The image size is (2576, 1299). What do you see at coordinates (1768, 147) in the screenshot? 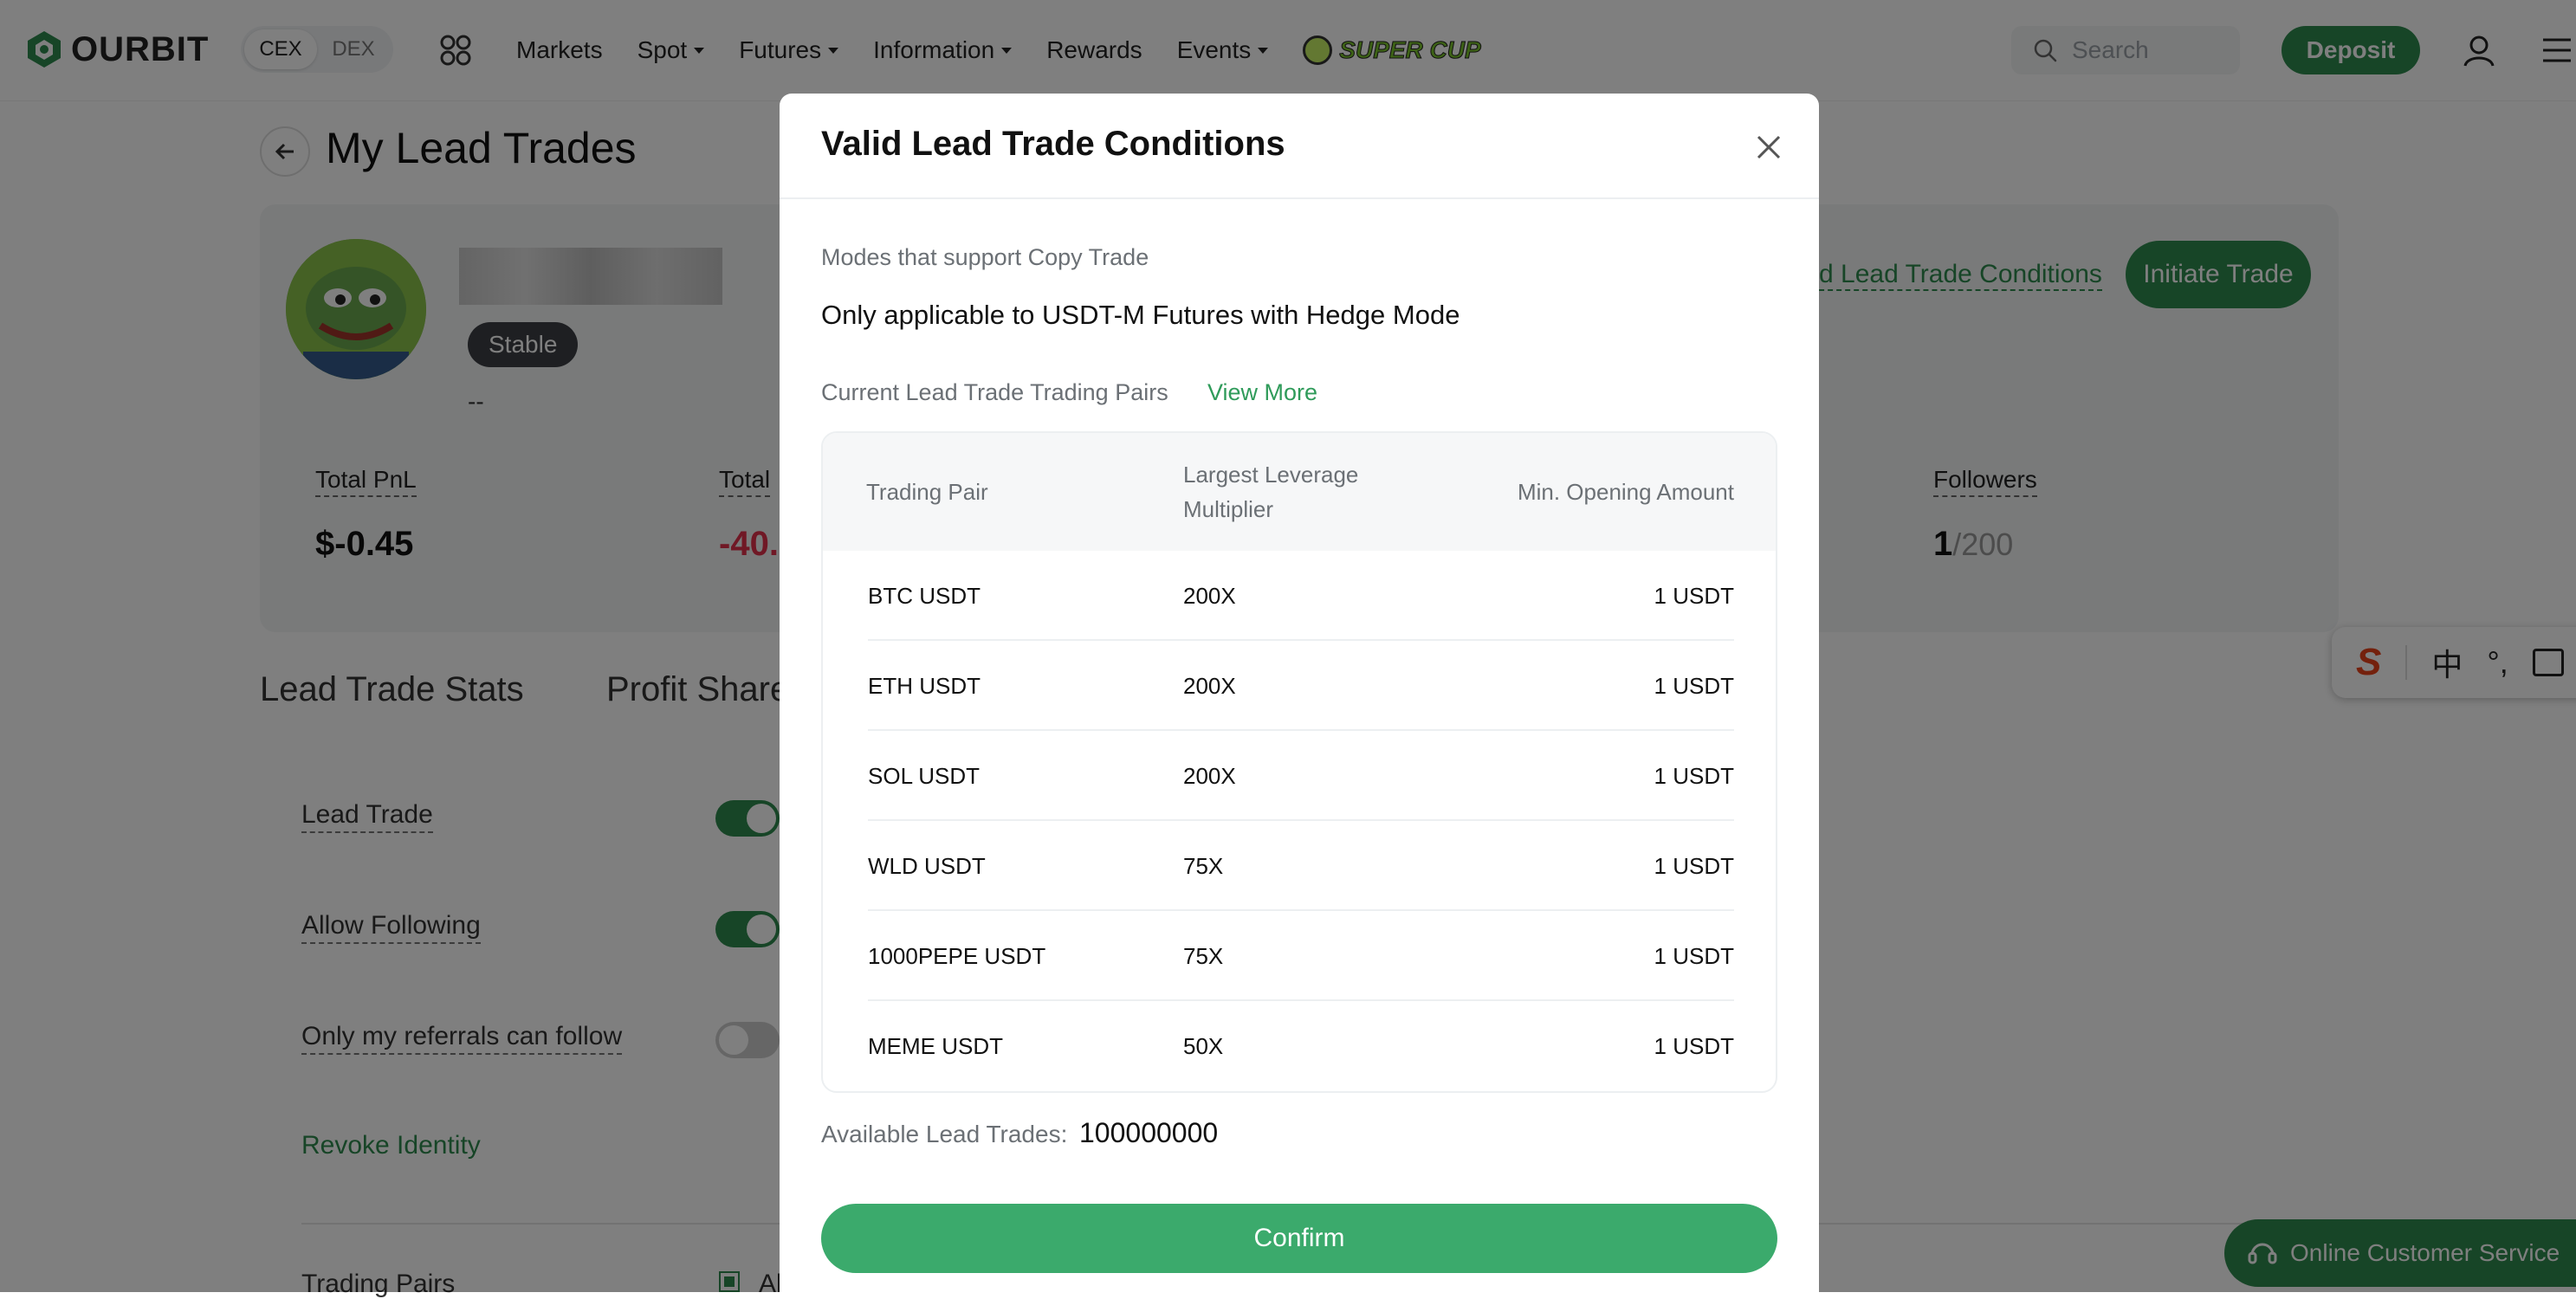
I see `close-icon` at bounding box center [1768, 147].